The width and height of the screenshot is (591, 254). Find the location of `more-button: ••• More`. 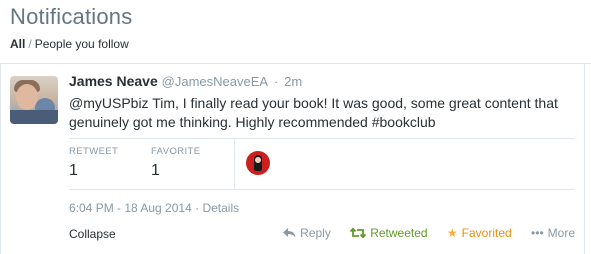

more-button: ••• More is located at coordinates (553, 233).